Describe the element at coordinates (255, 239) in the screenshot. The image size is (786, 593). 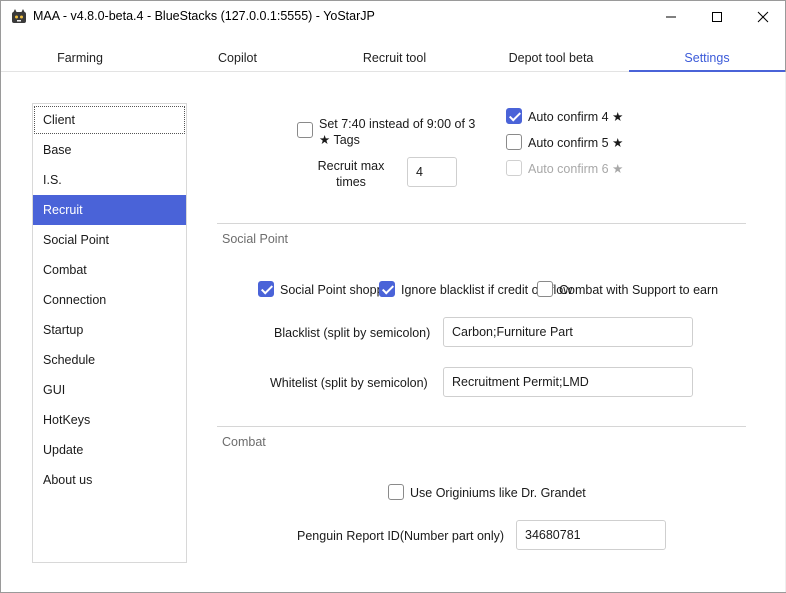
I see `social-point-section-title: Social Point` at that location.